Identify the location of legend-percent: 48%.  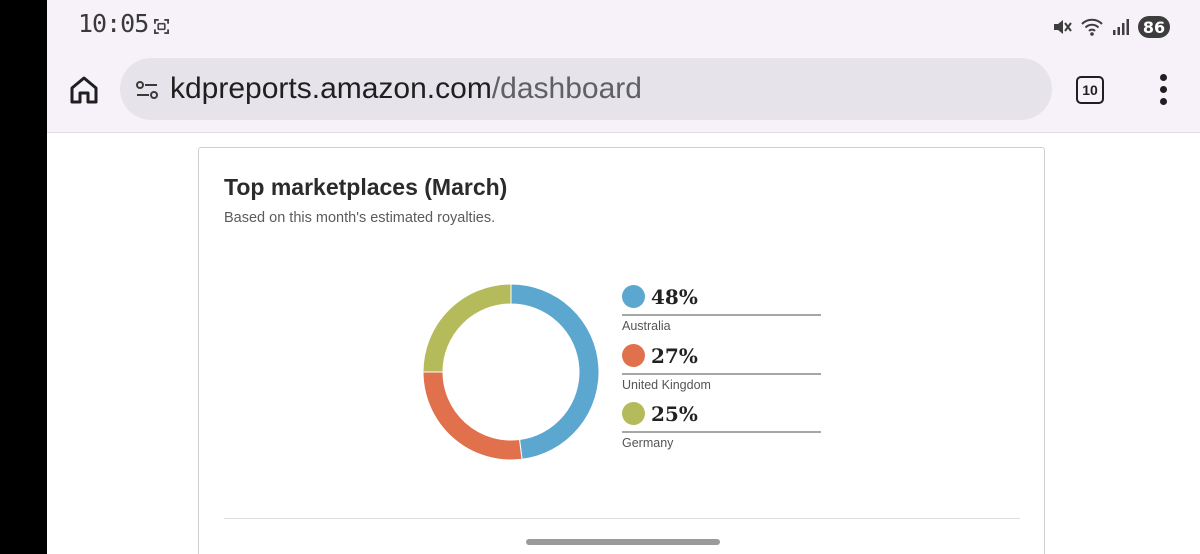
(674, 297).